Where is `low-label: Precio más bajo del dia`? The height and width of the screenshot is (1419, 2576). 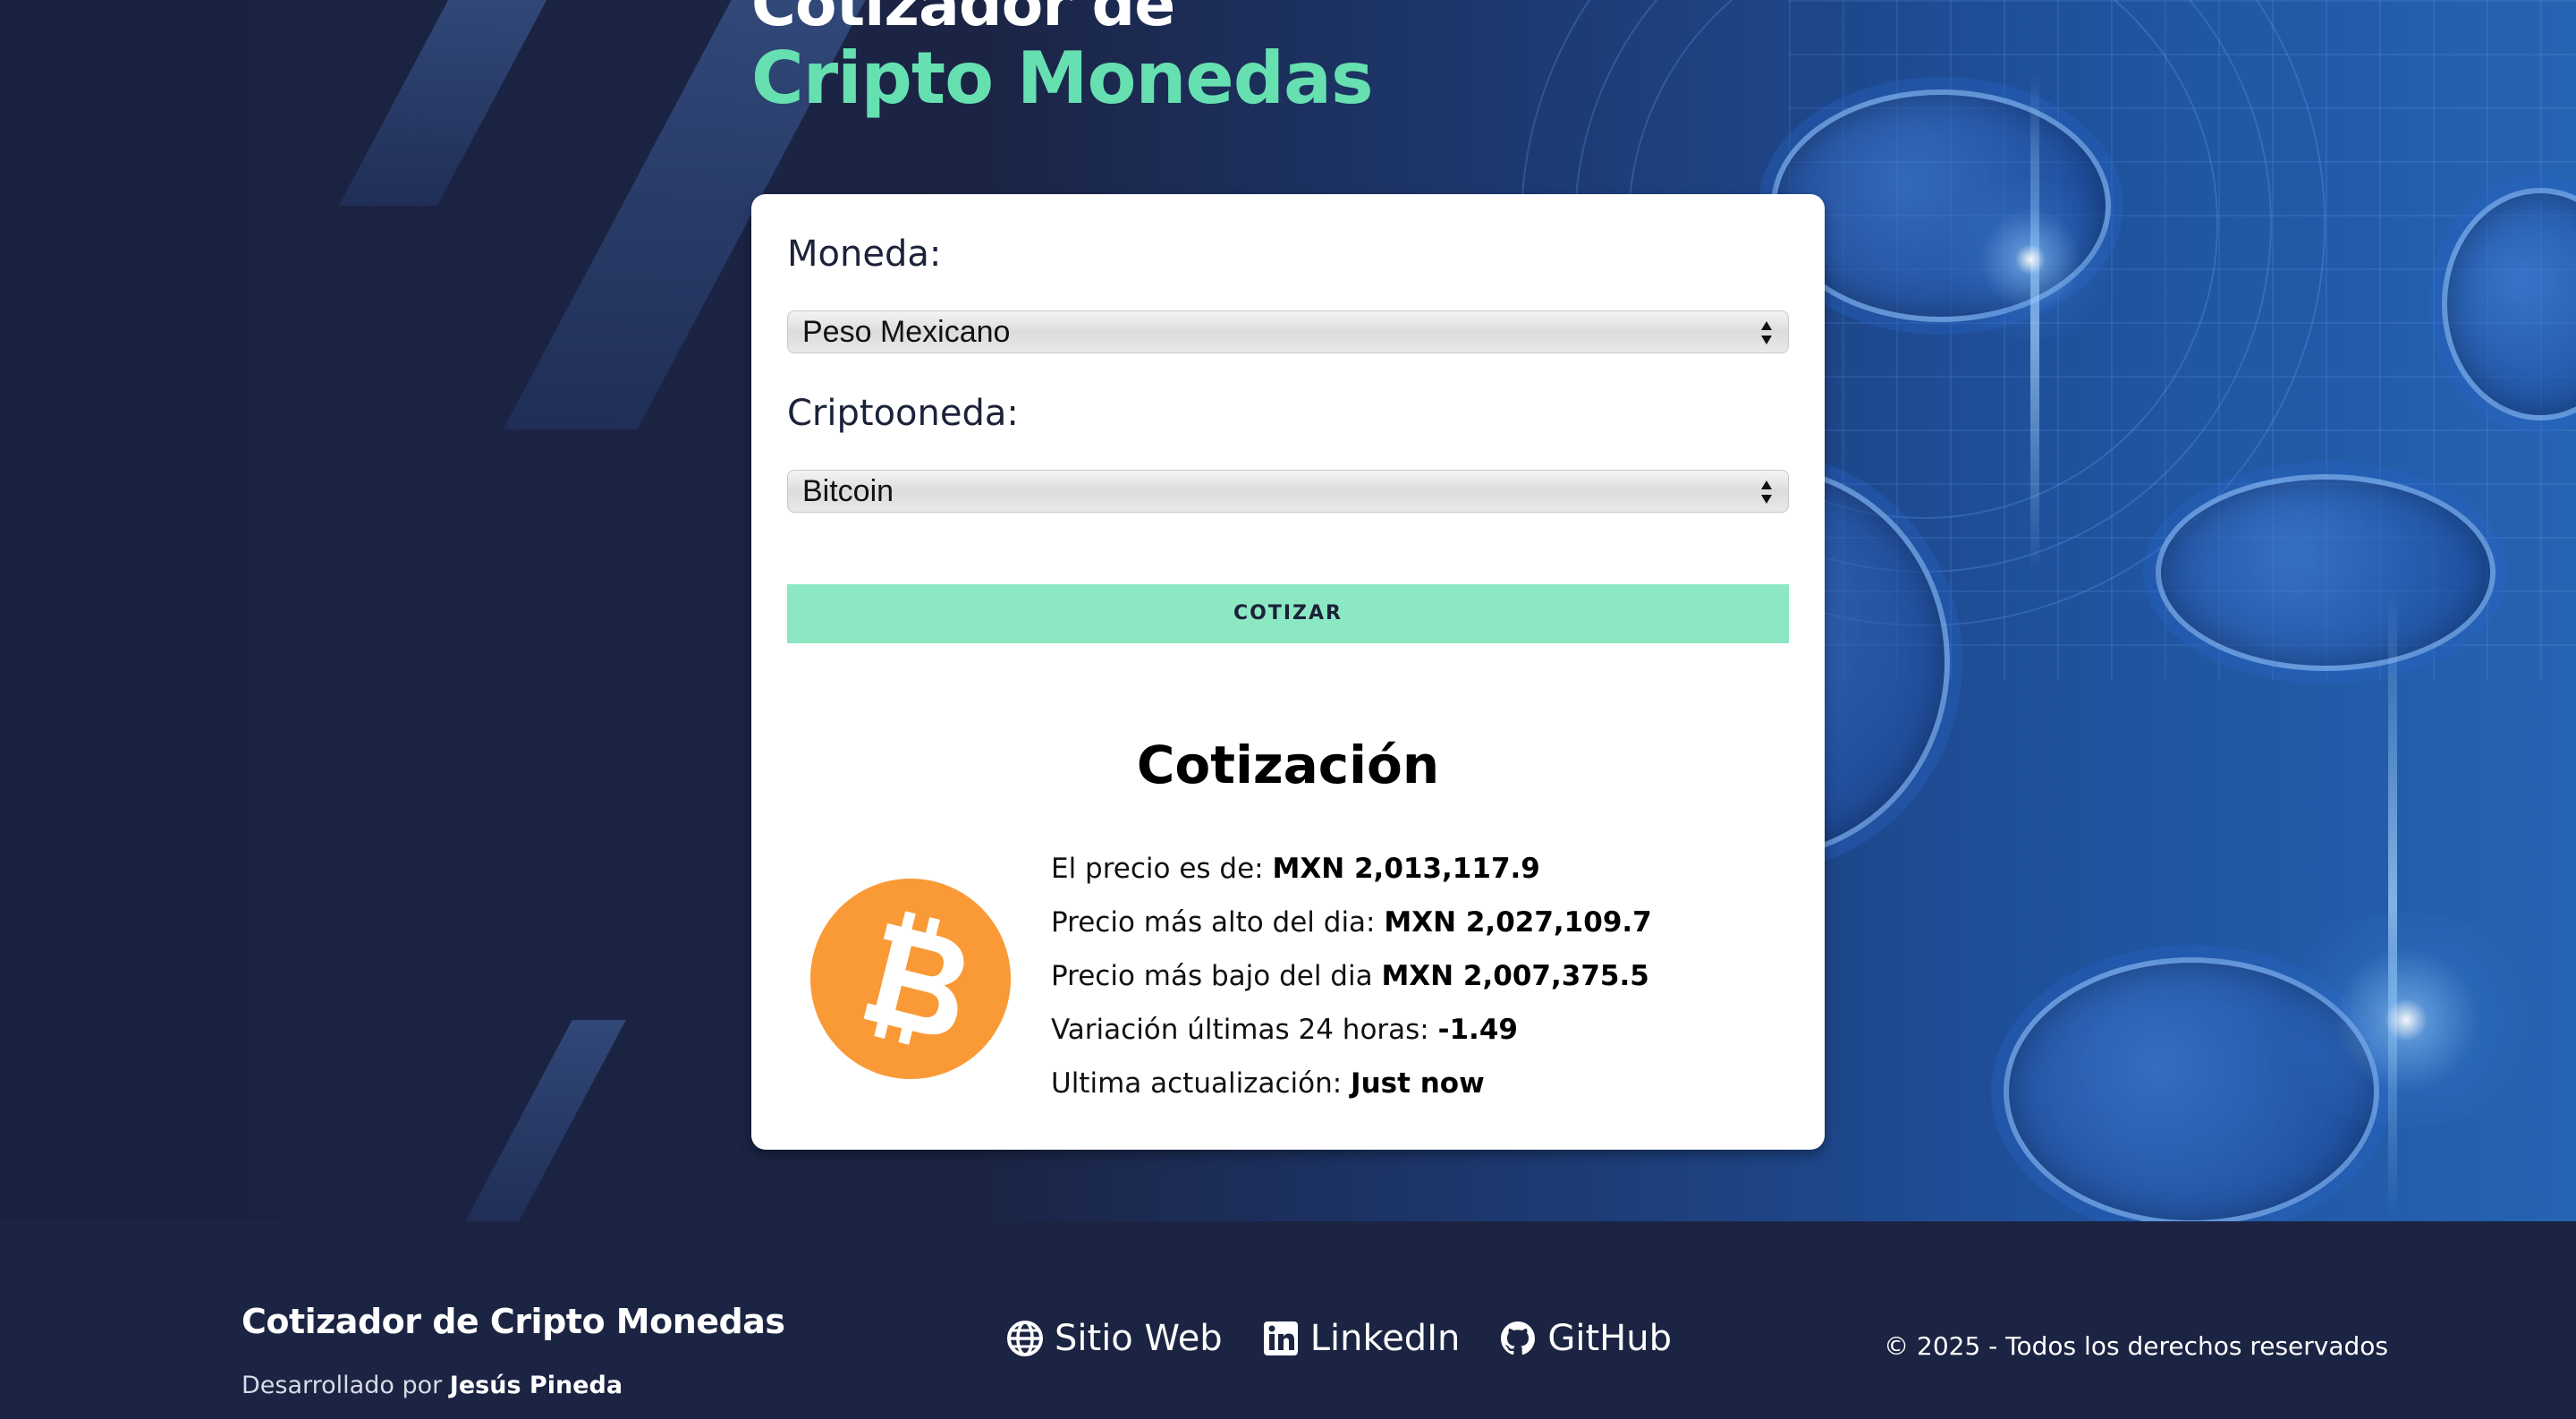
low-label: Precio más bajo del dia is located at coordinates (1216, 976).